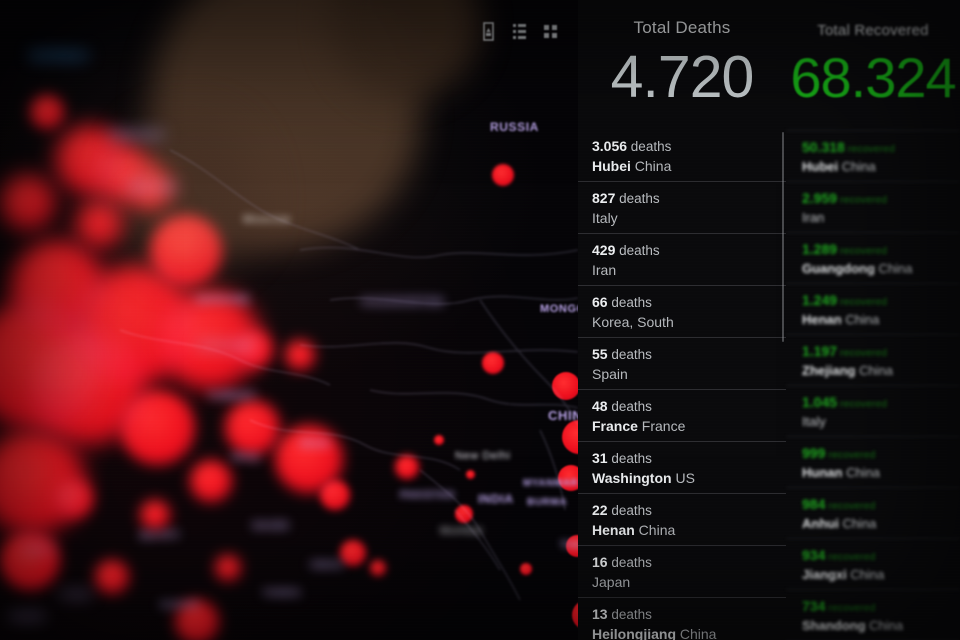 The height and width of the screenshot is (640, 960). Describe the element at coordinates (682, 207) in the screenshot. I see `list-item: 827 deaths Italy` at that location.